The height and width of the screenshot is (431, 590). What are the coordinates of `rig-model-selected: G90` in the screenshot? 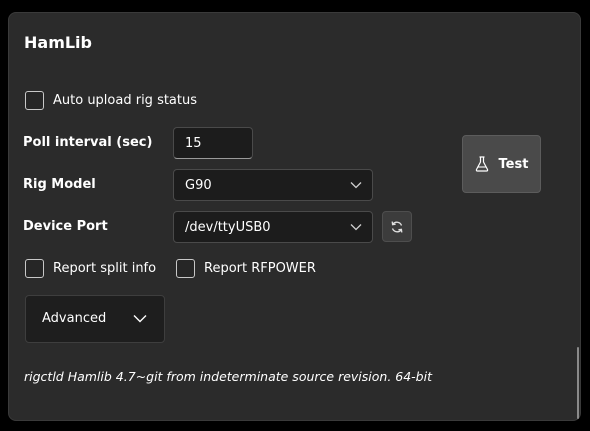 It's located at (198, 185).